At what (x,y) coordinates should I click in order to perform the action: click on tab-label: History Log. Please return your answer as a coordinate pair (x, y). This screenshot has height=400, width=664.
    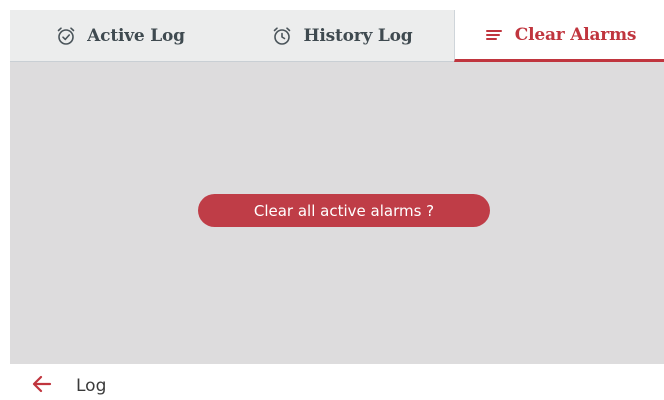
    Looking at the image, I should click on (358, 35).